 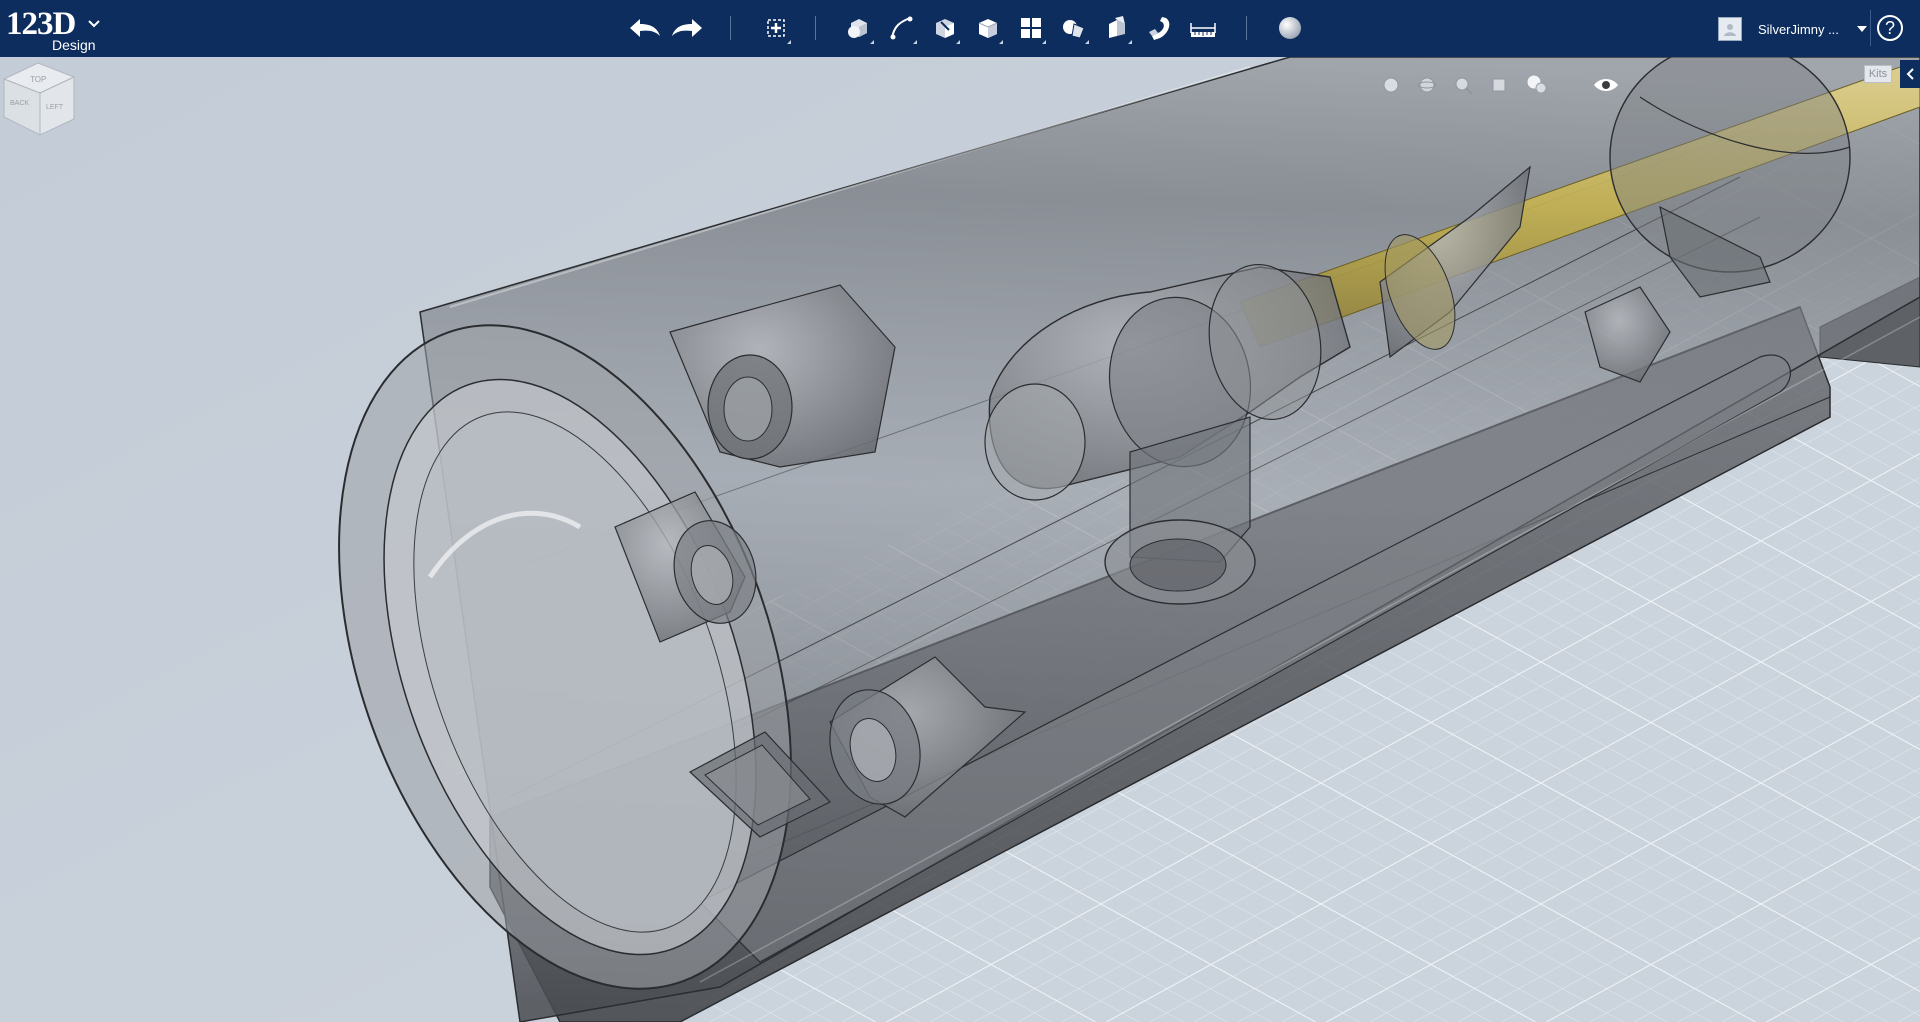 I want to click on eye-icon, so click(x=1606, y=85).